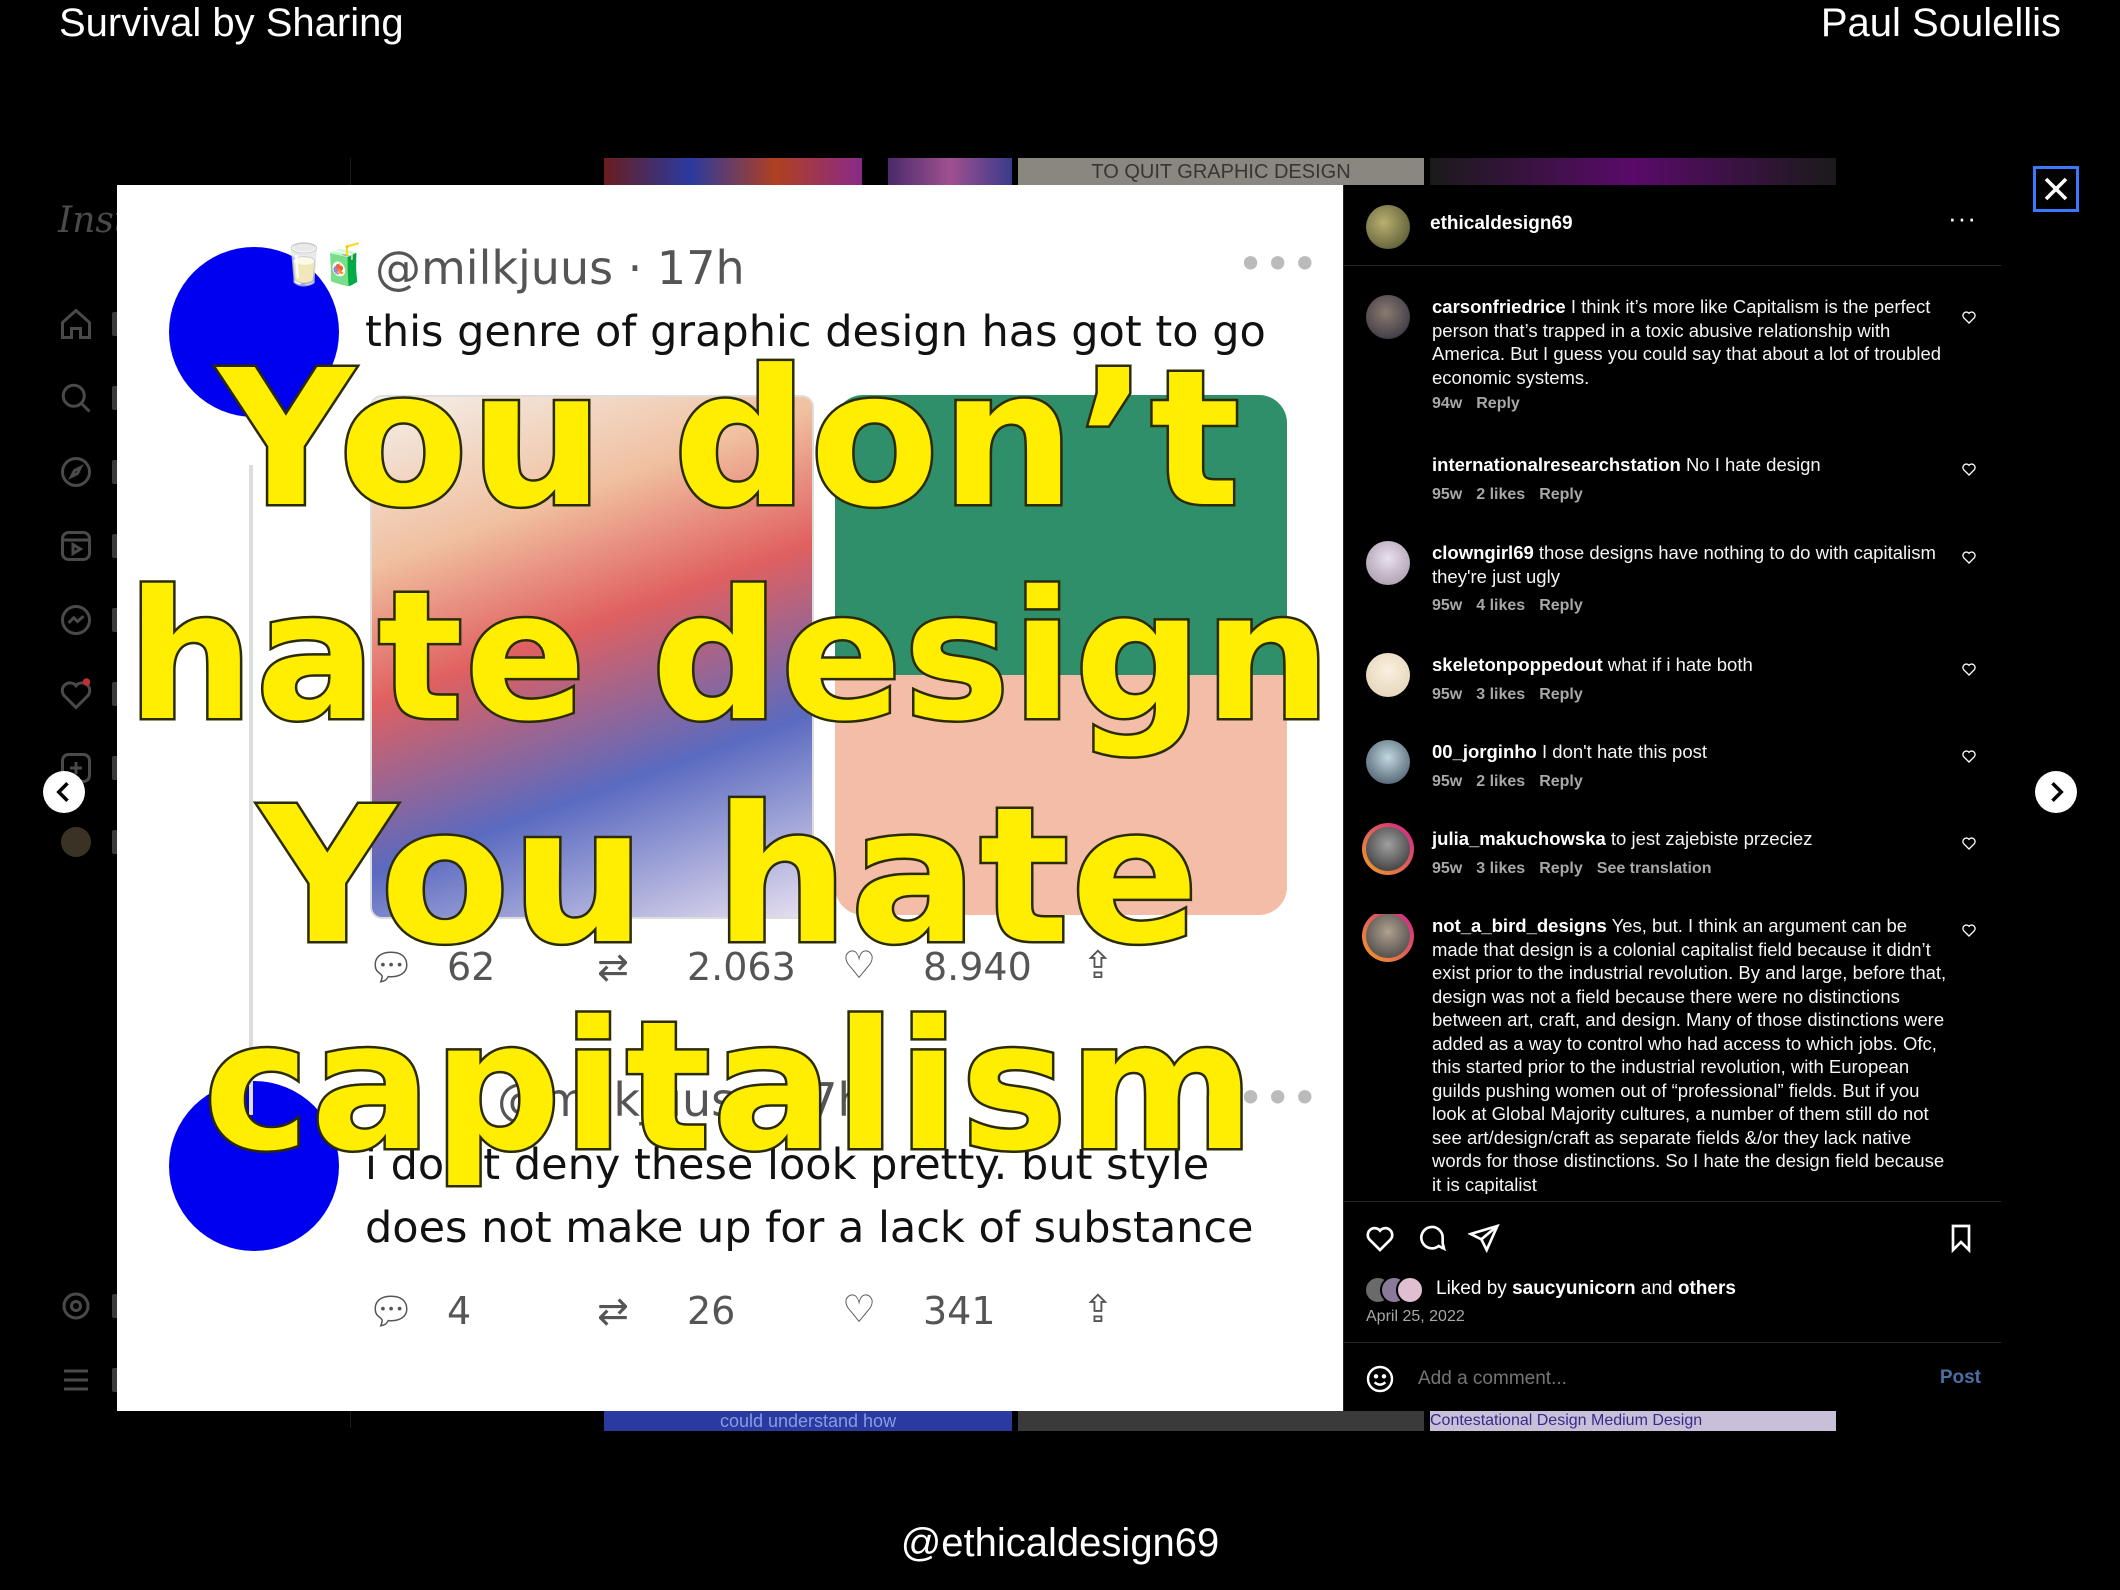 The height and width of the screenshot is (1590, 2120). What do you see at coordinates (76, 472) in the screenshot?
I see `explore-icon` at bounding box center [76, 472].